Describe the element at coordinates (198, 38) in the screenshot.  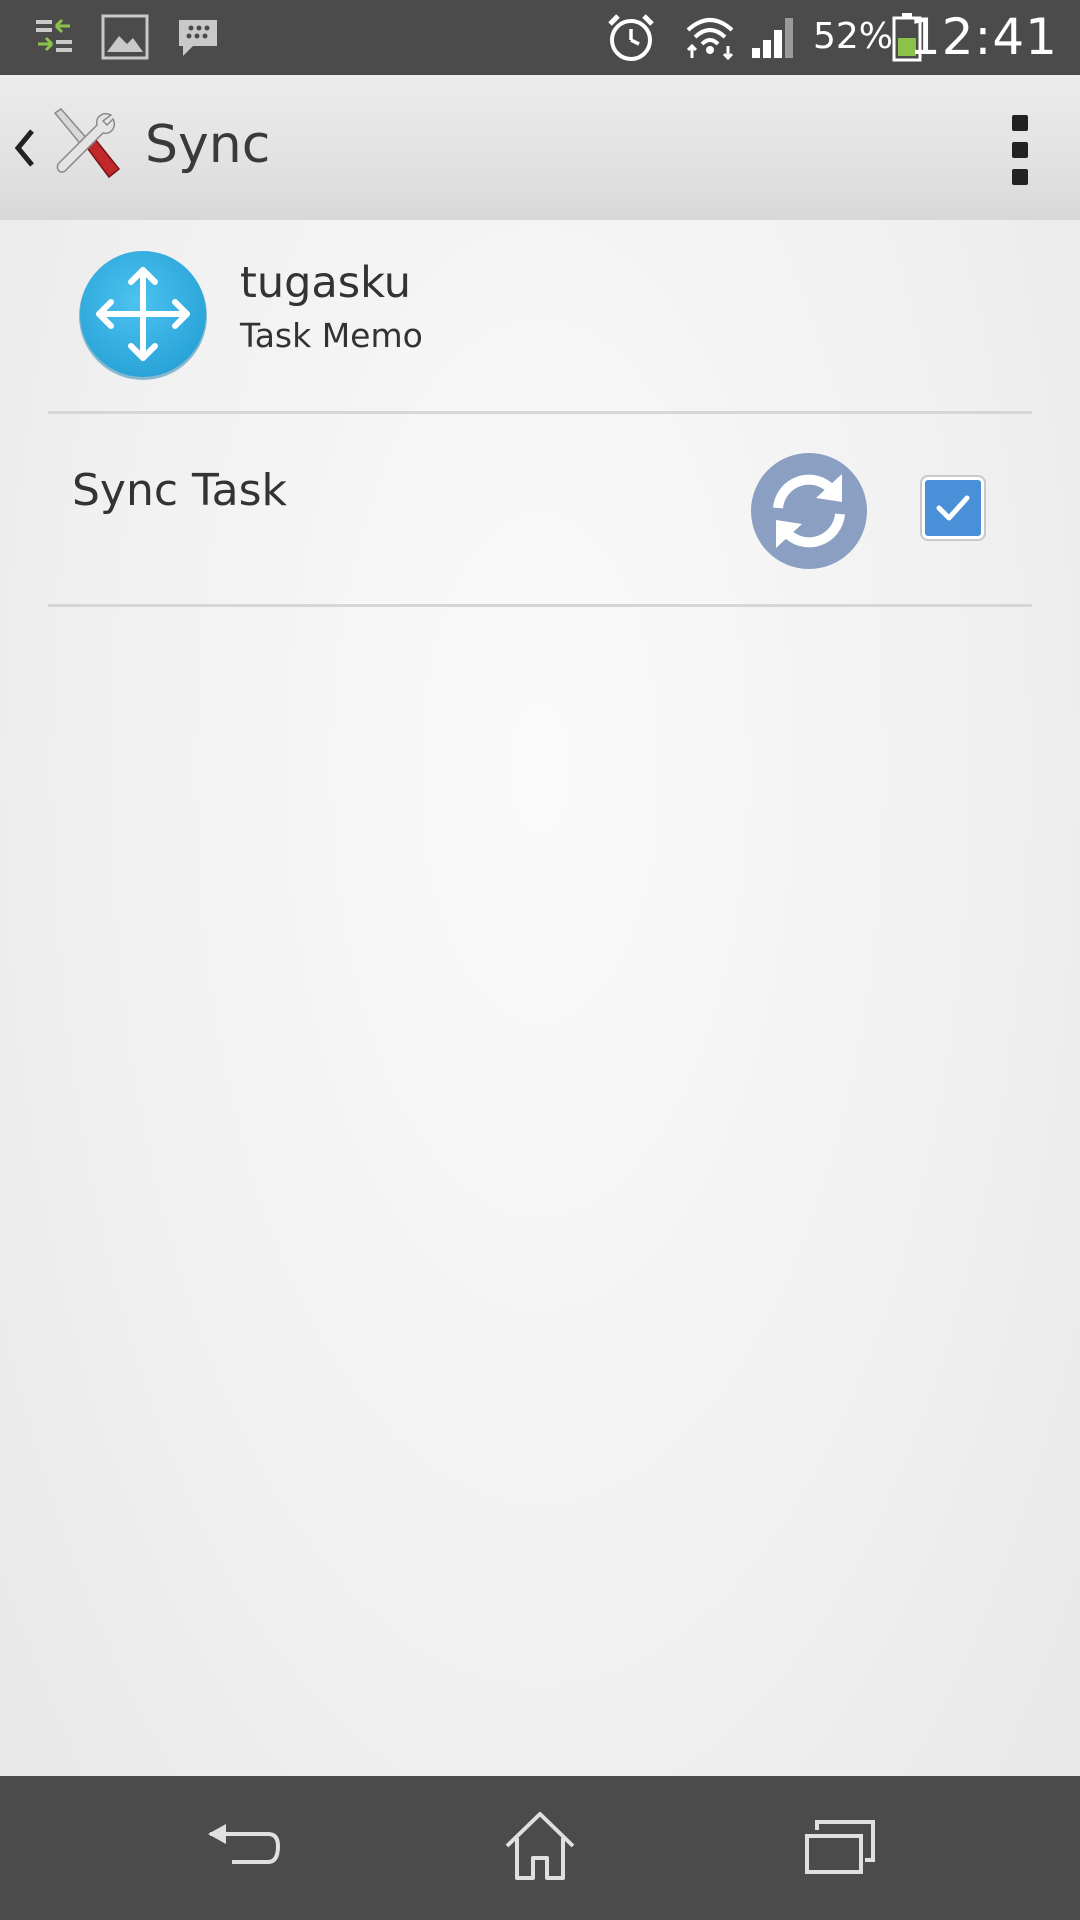
I see `bbm-icon` at that location.